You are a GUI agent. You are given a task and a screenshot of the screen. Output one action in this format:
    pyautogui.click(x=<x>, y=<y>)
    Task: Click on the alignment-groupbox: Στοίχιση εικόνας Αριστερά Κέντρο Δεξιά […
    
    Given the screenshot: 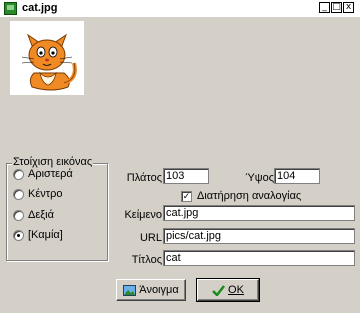 What is the action you would take?
    pyautogui.click(x=57, y=208)
    